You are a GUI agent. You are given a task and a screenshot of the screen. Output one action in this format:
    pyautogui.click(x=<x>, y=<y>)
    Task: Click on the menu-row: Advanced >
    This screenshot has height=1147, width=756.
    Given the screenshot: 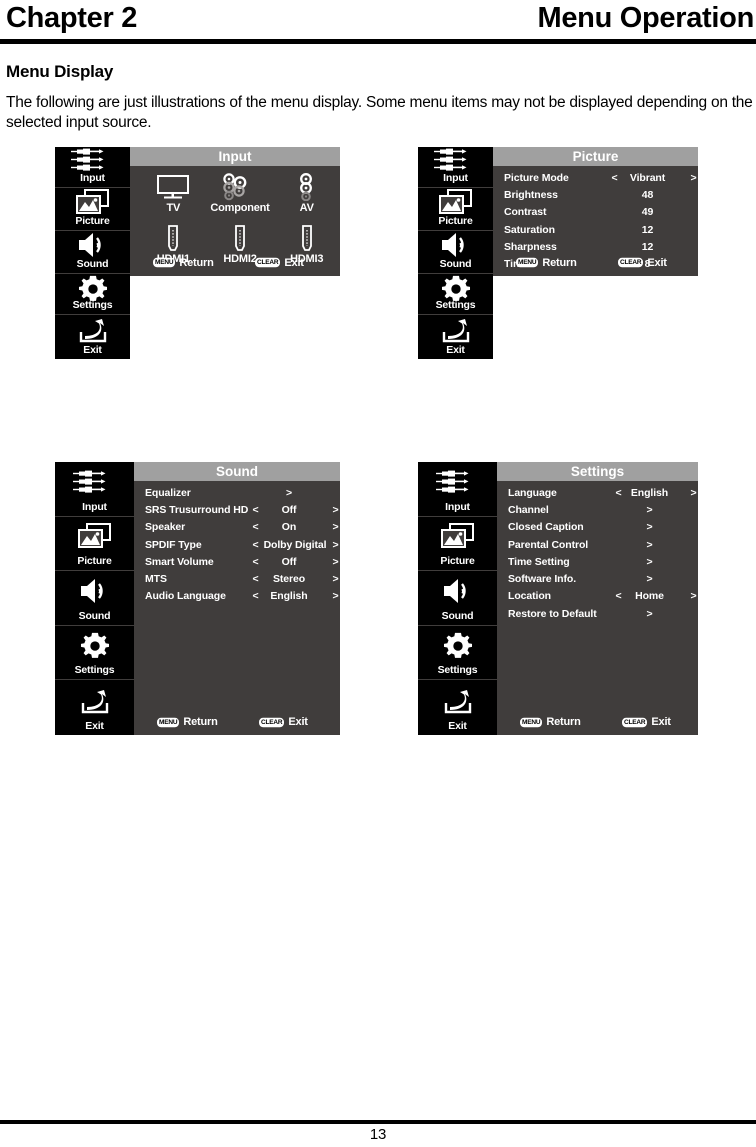 What is the action you would take?
    pyautogui.click(x=595, y=350)
    